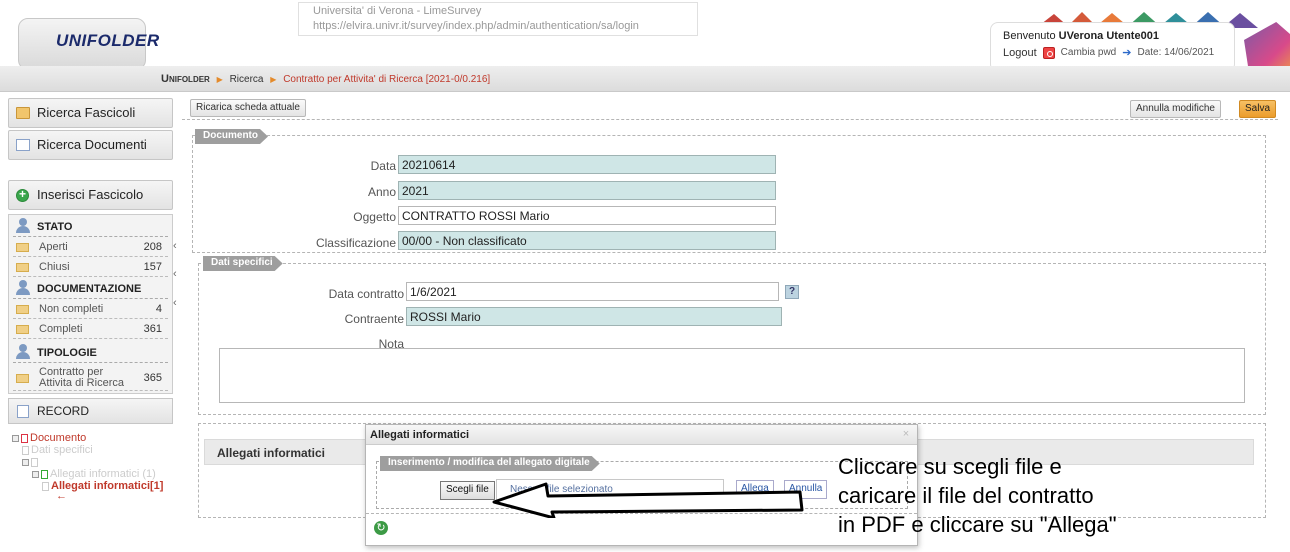 This screenshot has height=552, width=1290. What do you see at coordinates (977, 524) in the screenshot?
I see `annotation-line3: in PDF e cliccare su "Allega"` at bounding box center [977, 524].